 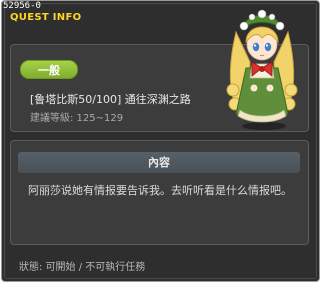 I want to click on content-section-header: 內容, so click(x=159, y=162).